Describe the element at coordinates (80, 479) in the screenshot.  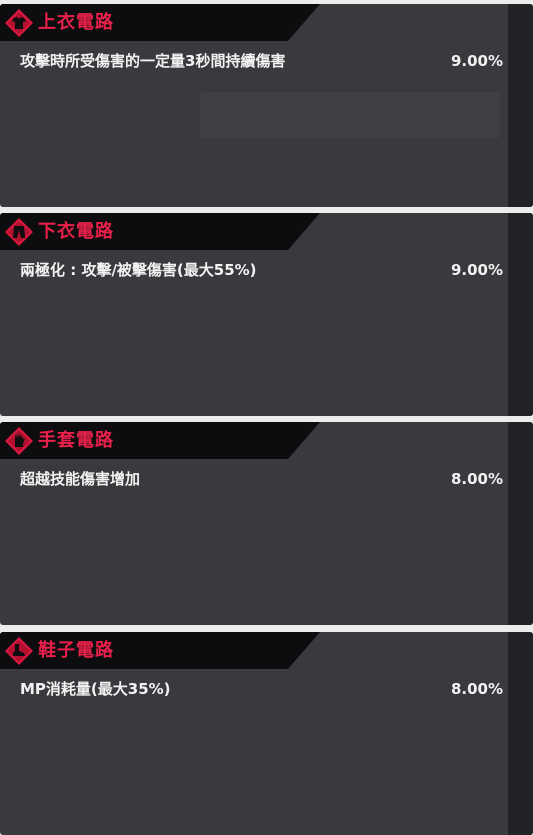
I see `stat-name: 超越技能傷害增加` at that location.